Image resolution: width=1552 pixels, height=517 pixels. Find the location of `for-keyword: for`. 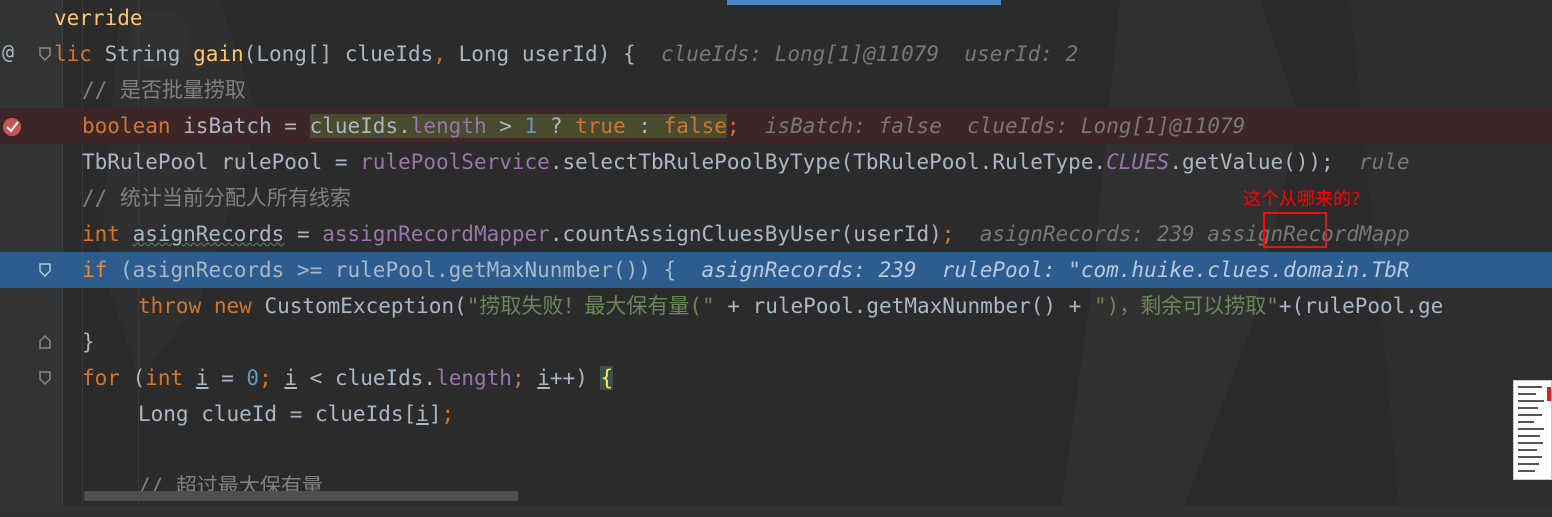

for-keyword: for is located at coordinates (101, 378).